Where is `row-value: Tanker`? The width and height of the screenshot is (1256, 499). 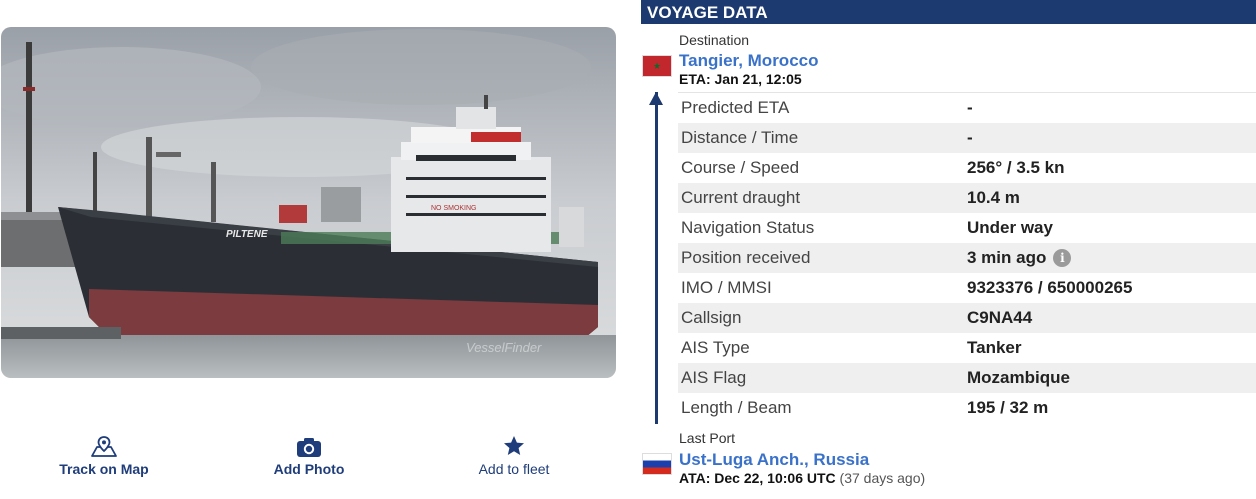
row-value: Tanker is located at coordinates (994, 347).